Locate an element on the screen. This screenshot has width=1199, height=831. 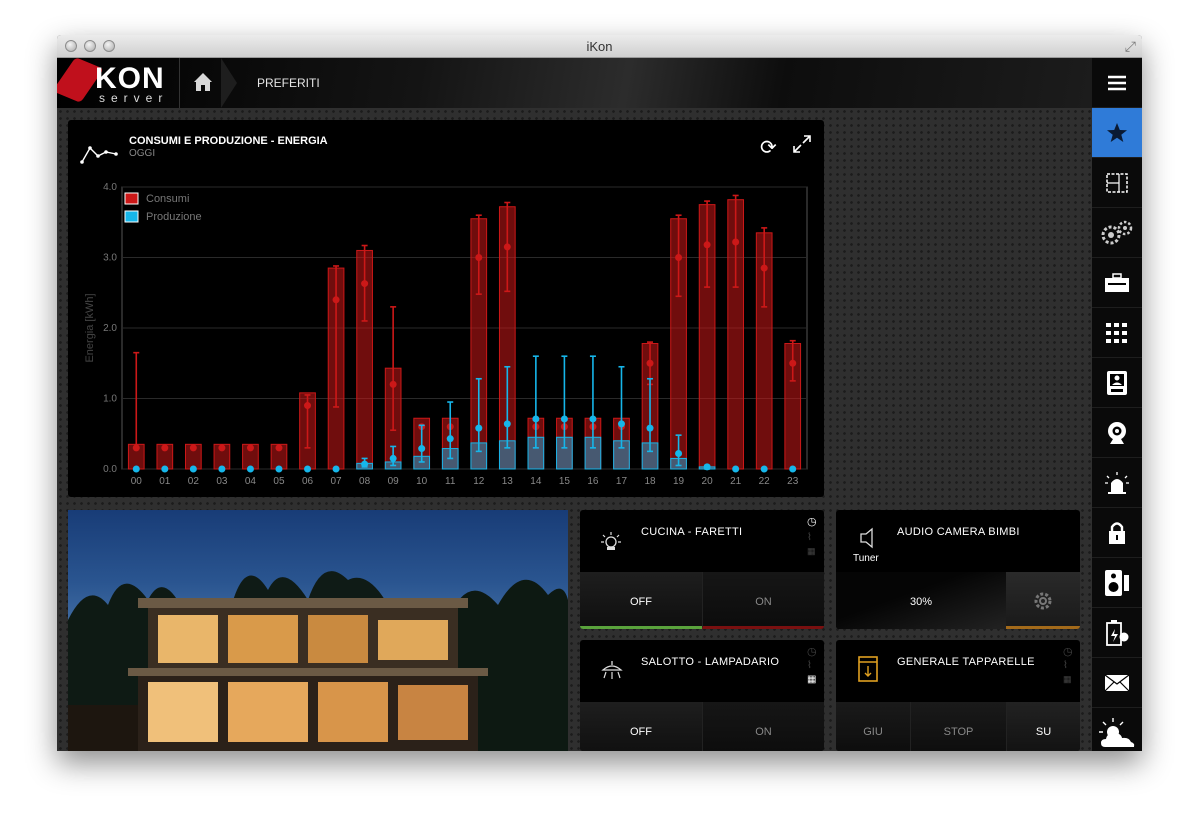
audio-settings-button is located at coordinates (1043, 600).